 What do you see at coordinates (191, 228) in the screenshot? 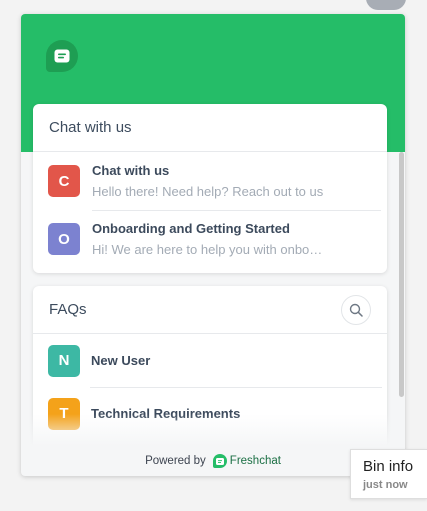
I see `conversation-name: Onboarding and Getting Started` at bounding box center [191, 228].